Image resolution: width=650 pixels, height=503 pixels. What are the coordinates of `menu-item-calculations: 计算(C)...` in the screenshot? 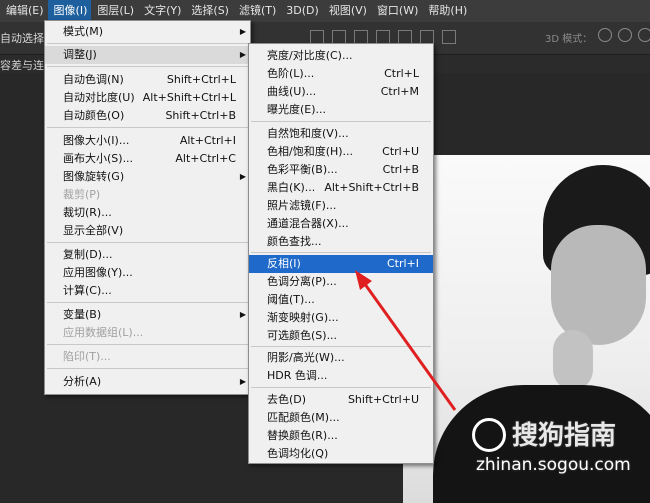 It's located at (147, 291).